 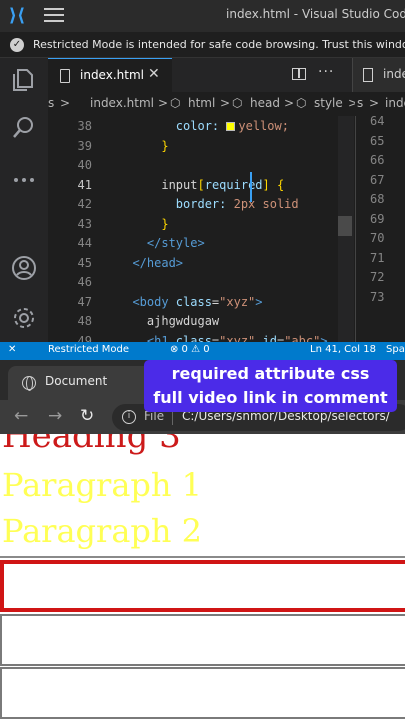 I want to click on code-line: 38 color: yellow;, so click(x=201, y=129).